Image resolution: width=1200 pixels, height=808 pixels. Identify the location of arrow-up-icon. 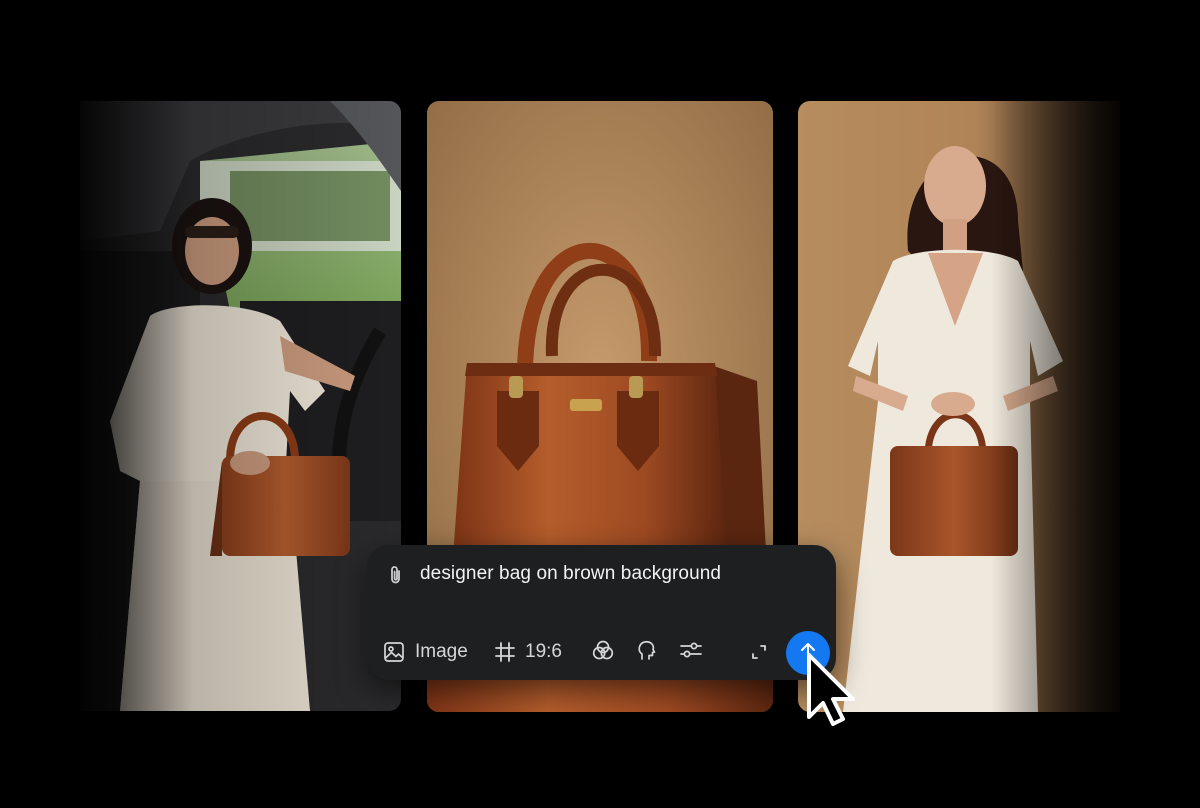
(808, 653).